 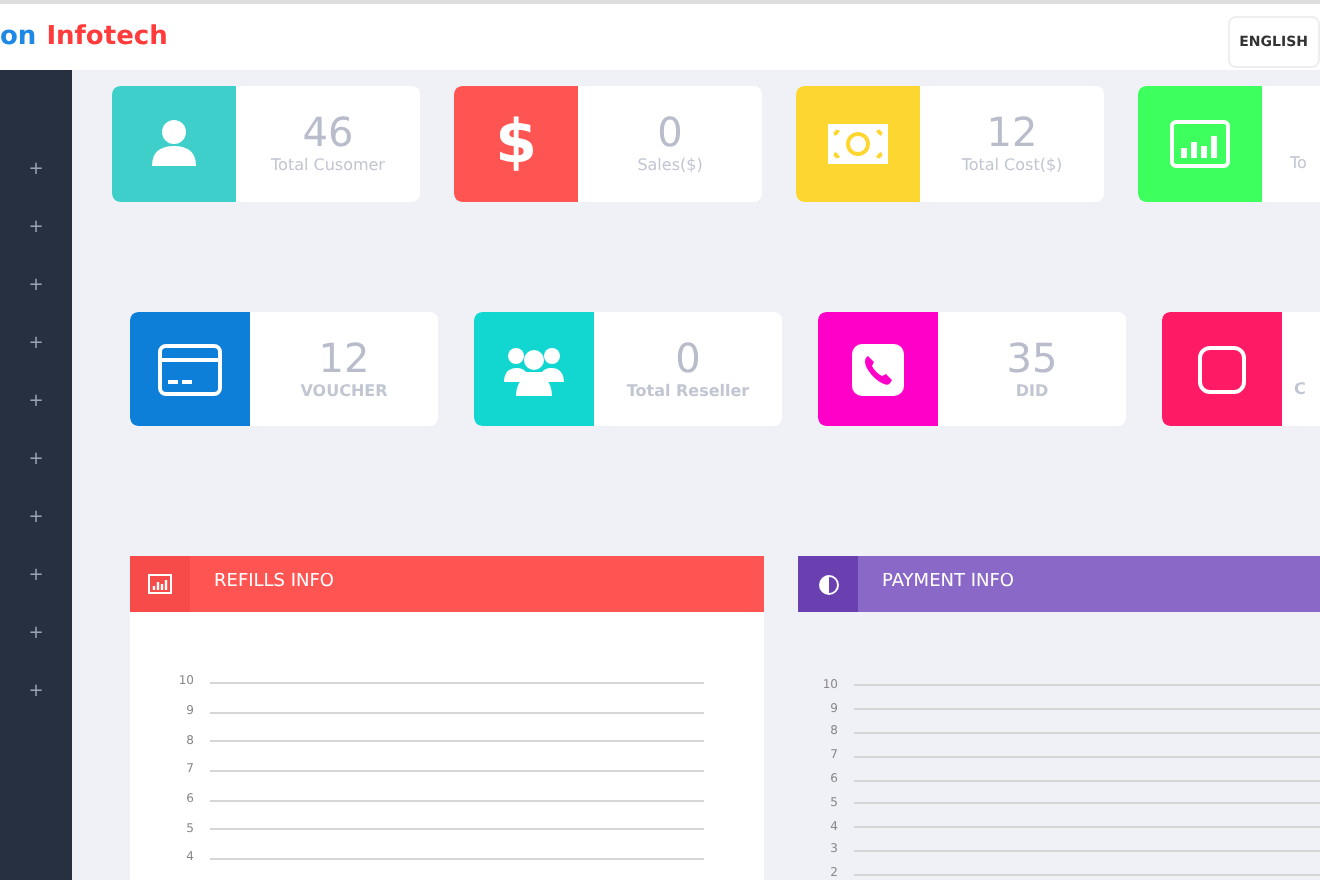 What do you see at coordinates (670, 166) in the screenshot?
I see `stat-label: Sales($)` at bounding box center [670, 166].